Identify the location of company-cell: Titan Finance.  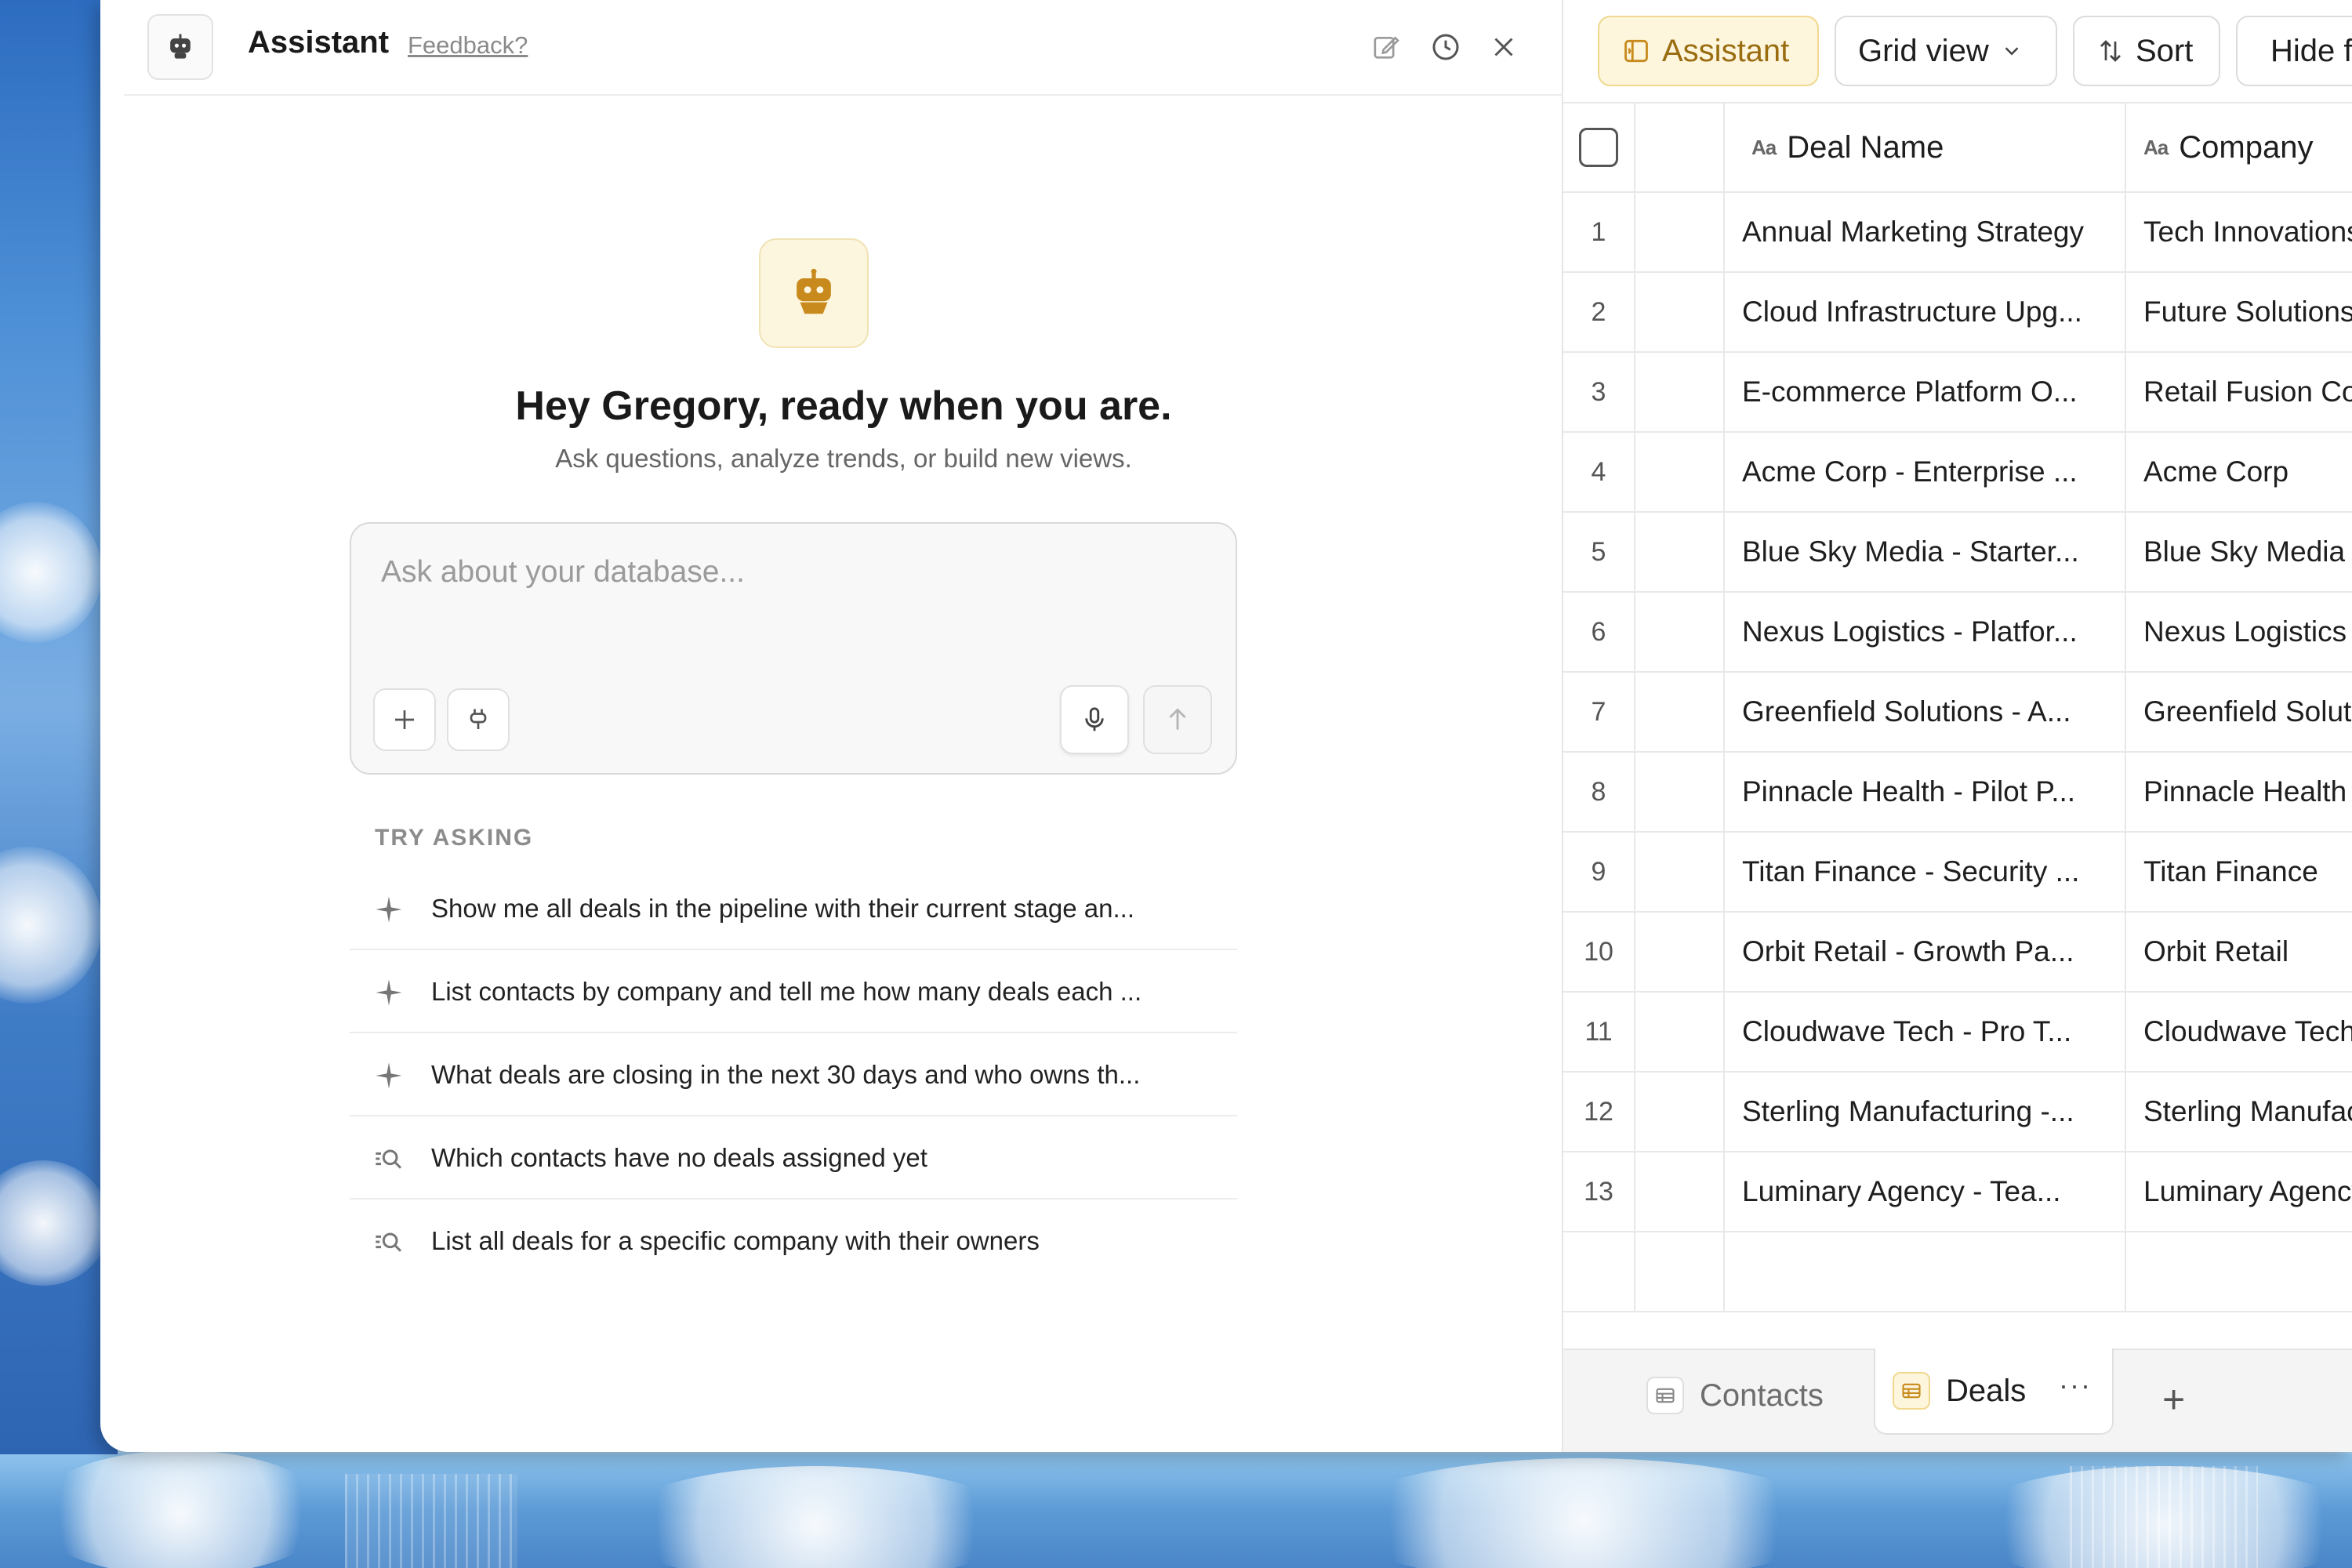
(2239, 872).